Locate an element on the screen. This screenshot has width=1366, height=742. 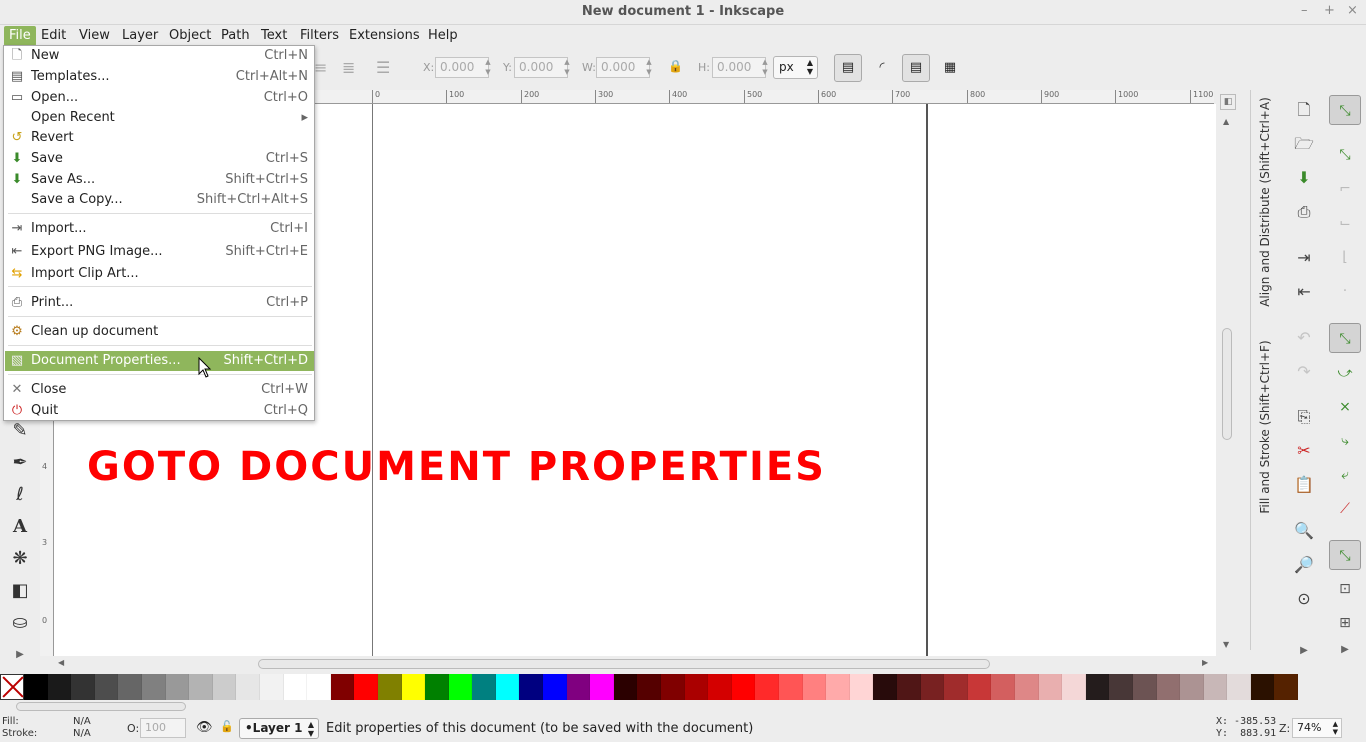
snap-nodes-toggle: ⤡ is located at coordinates (1345, 338).